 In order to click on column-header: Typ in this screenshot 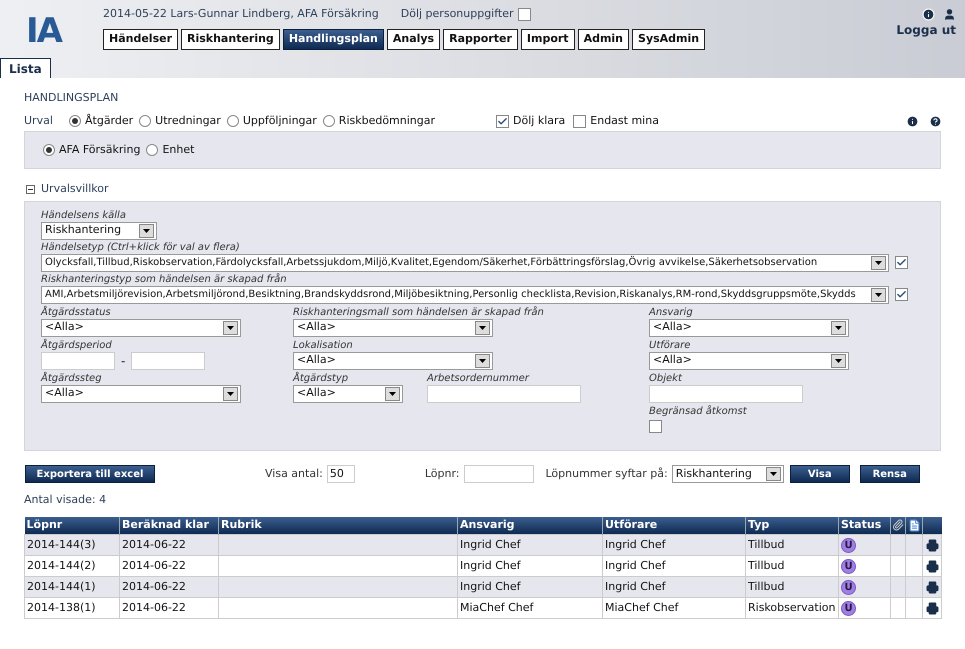, I will do `click(792, 525)`.